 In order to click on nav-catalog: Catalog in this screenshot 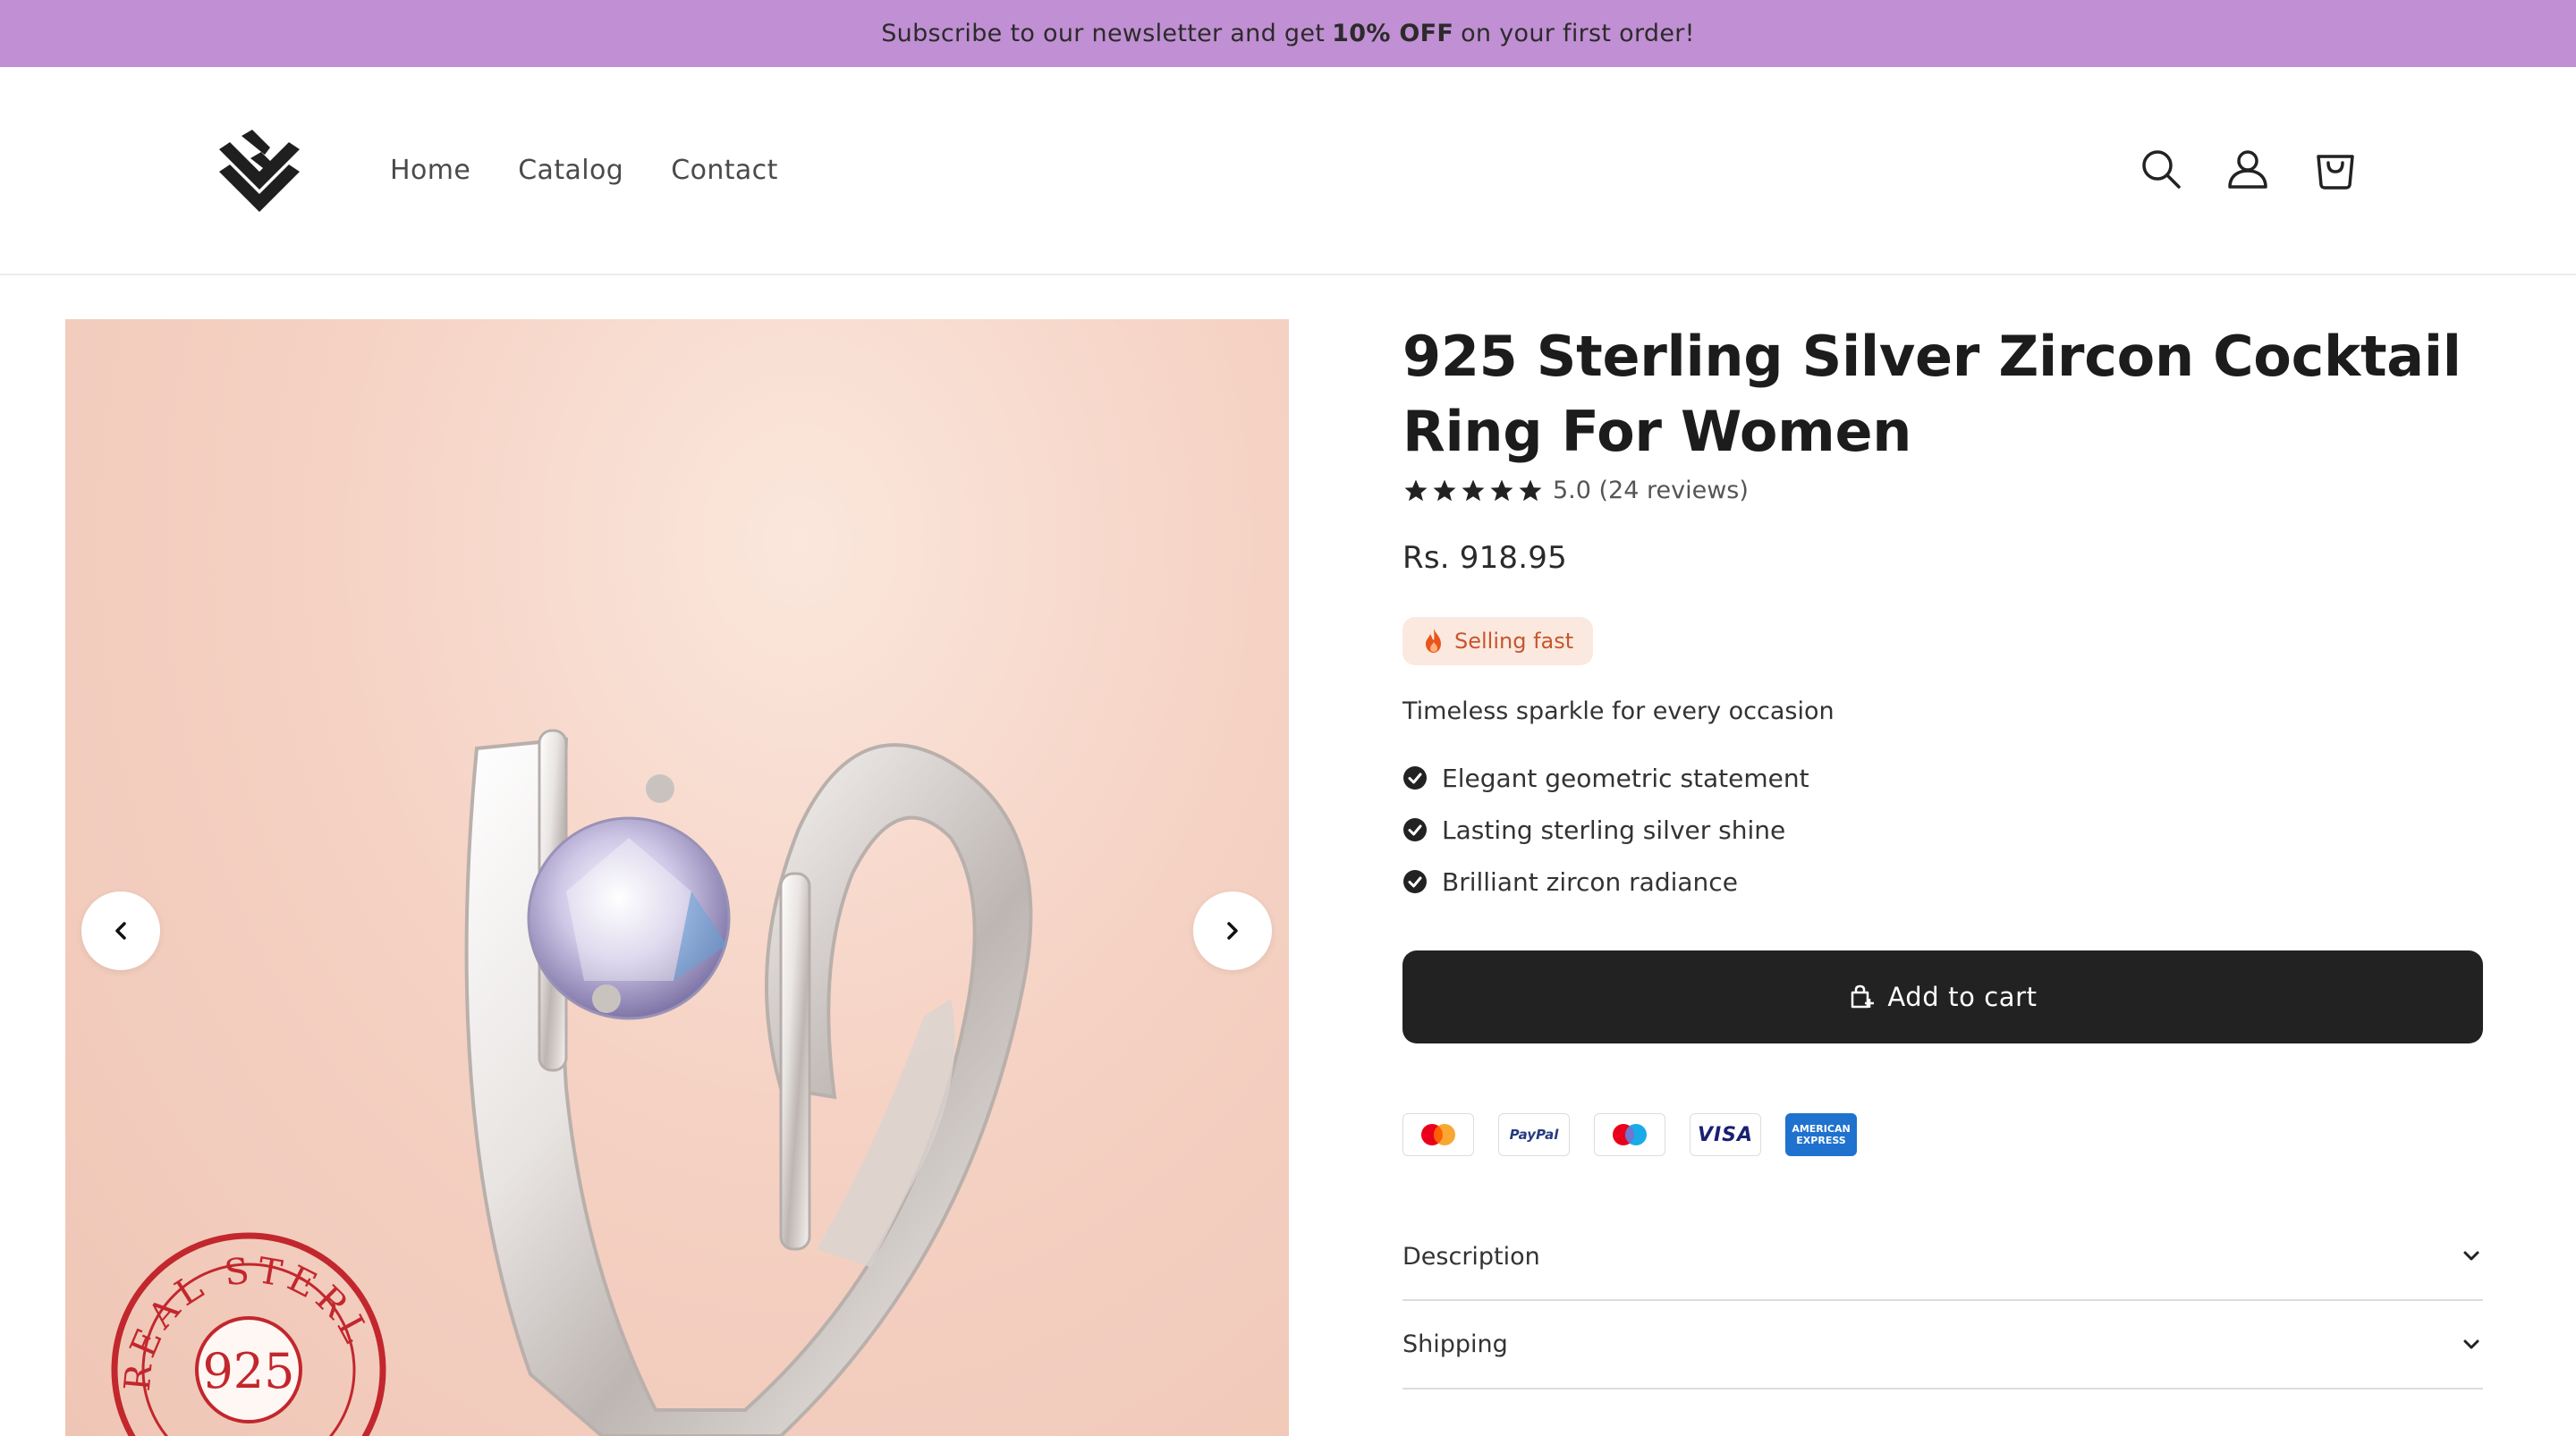, I will do `click(570, 170)`.